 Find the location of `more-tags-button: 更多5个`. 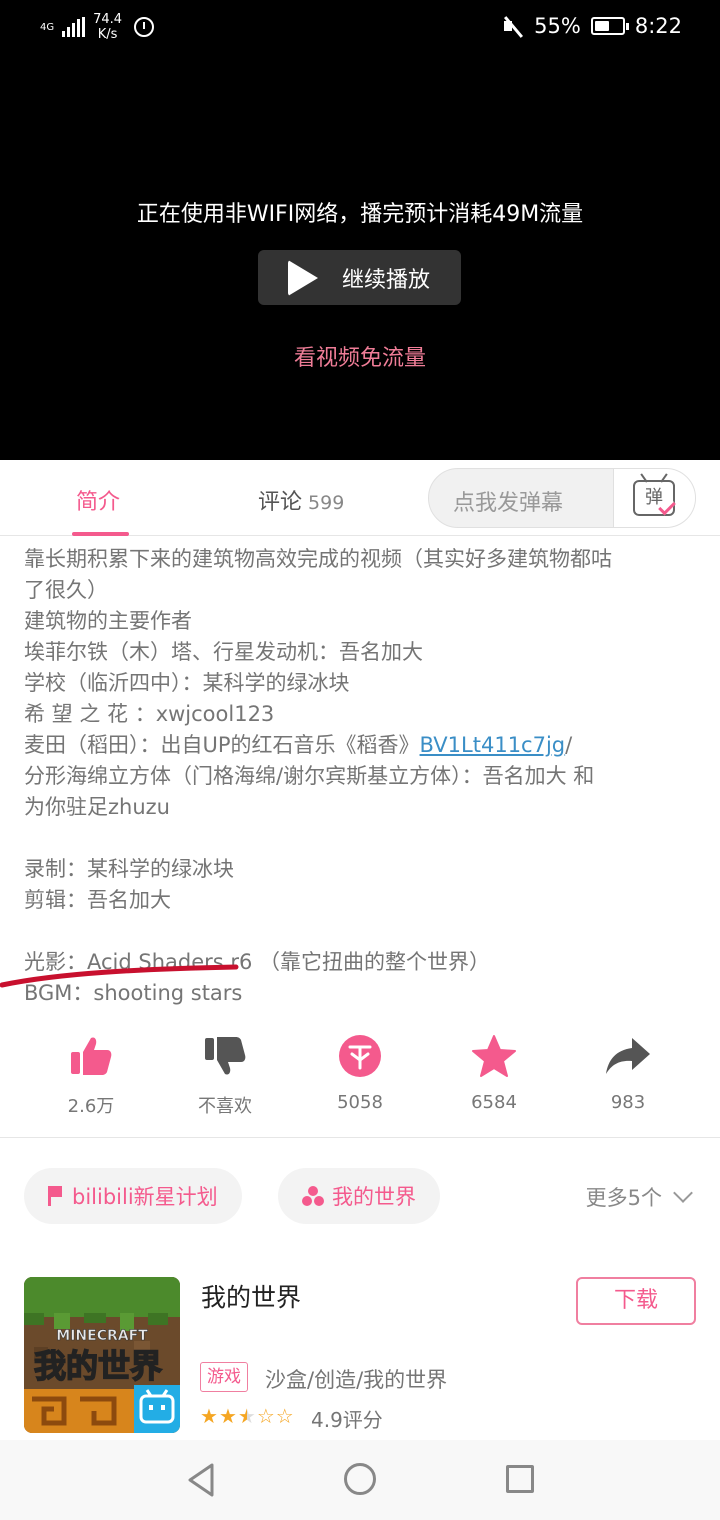

more-tags-button: 更多5个 is located at coordinates (639, 1197).